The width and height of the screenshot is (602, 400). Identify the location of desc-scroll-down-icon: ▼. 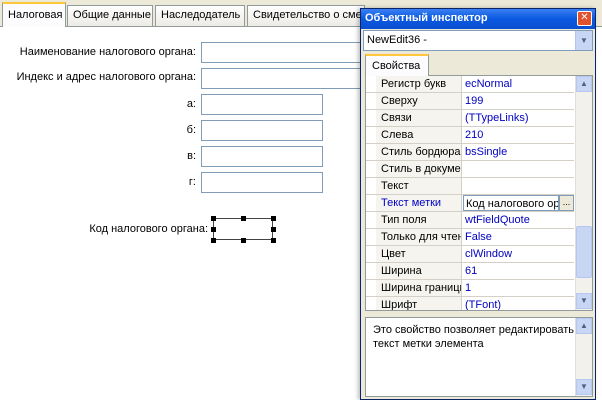
(584, 387).